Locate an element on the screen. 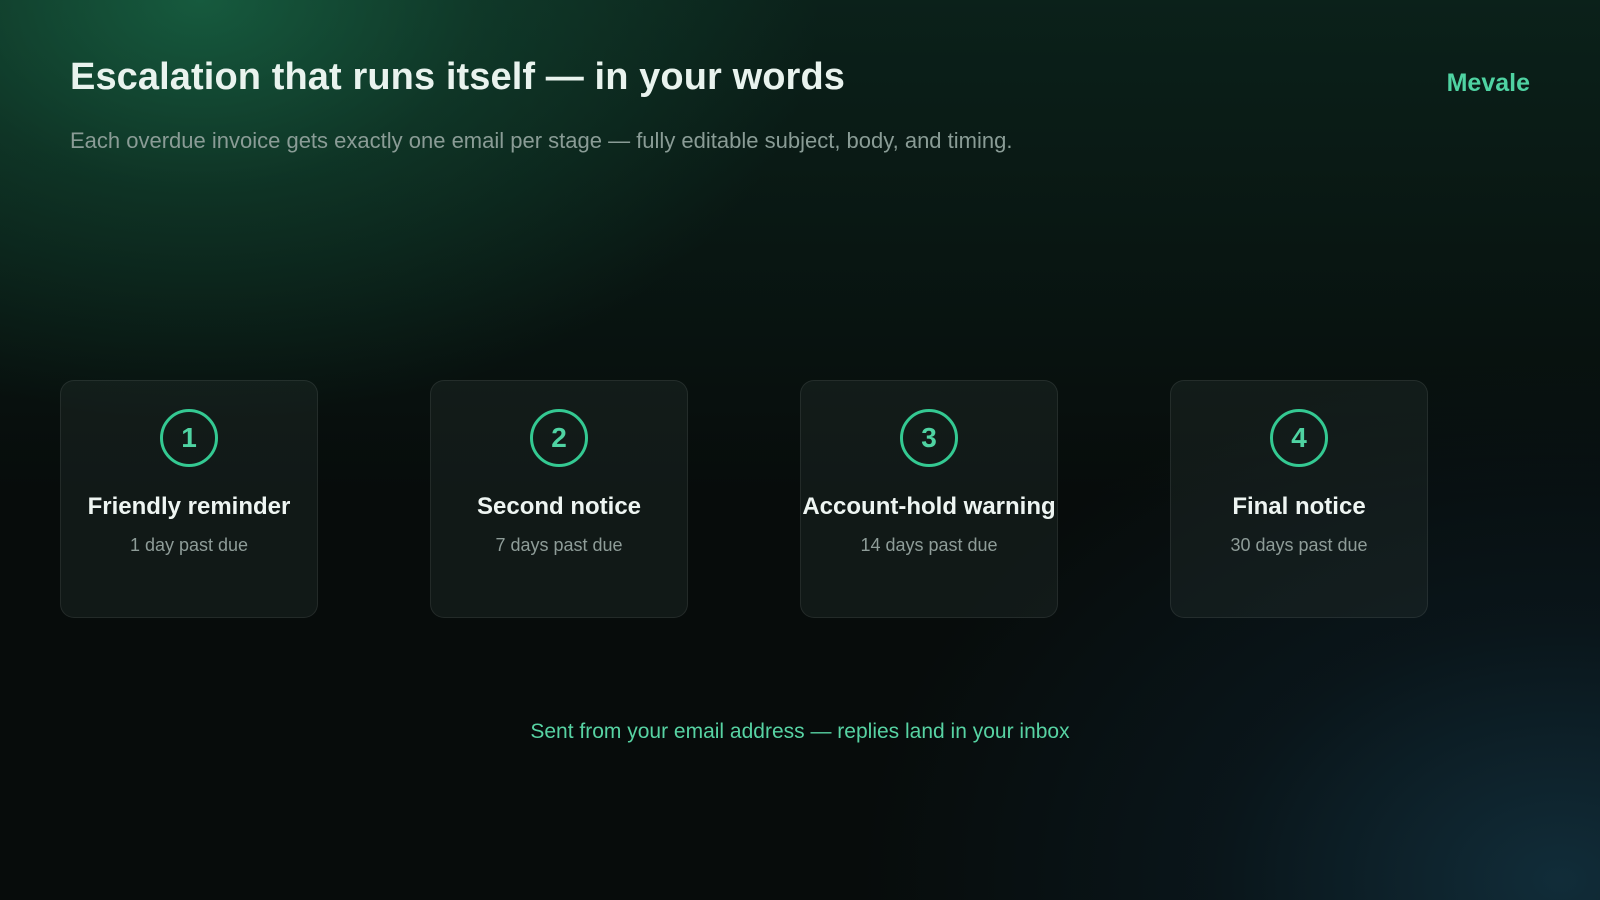  stage-card-3: 3 Account-hold warning 14 days past due is located at coordinates (929, 499).